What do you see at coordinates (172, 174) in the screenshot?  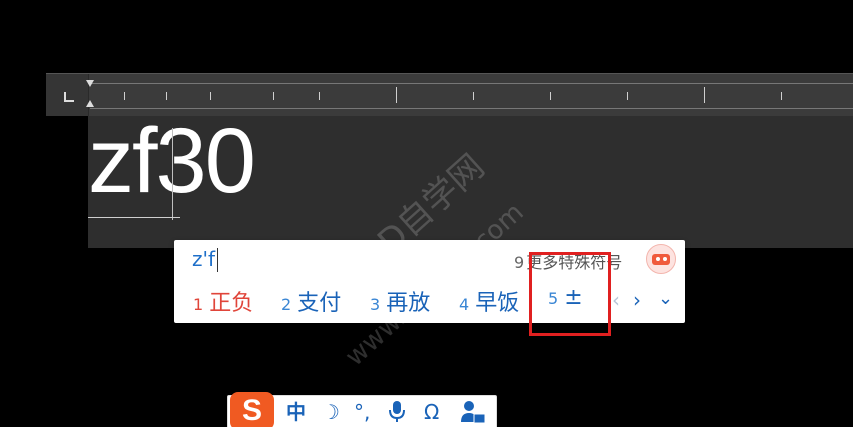 I see `text-cursor-guide` at bounding box center [172, 174].